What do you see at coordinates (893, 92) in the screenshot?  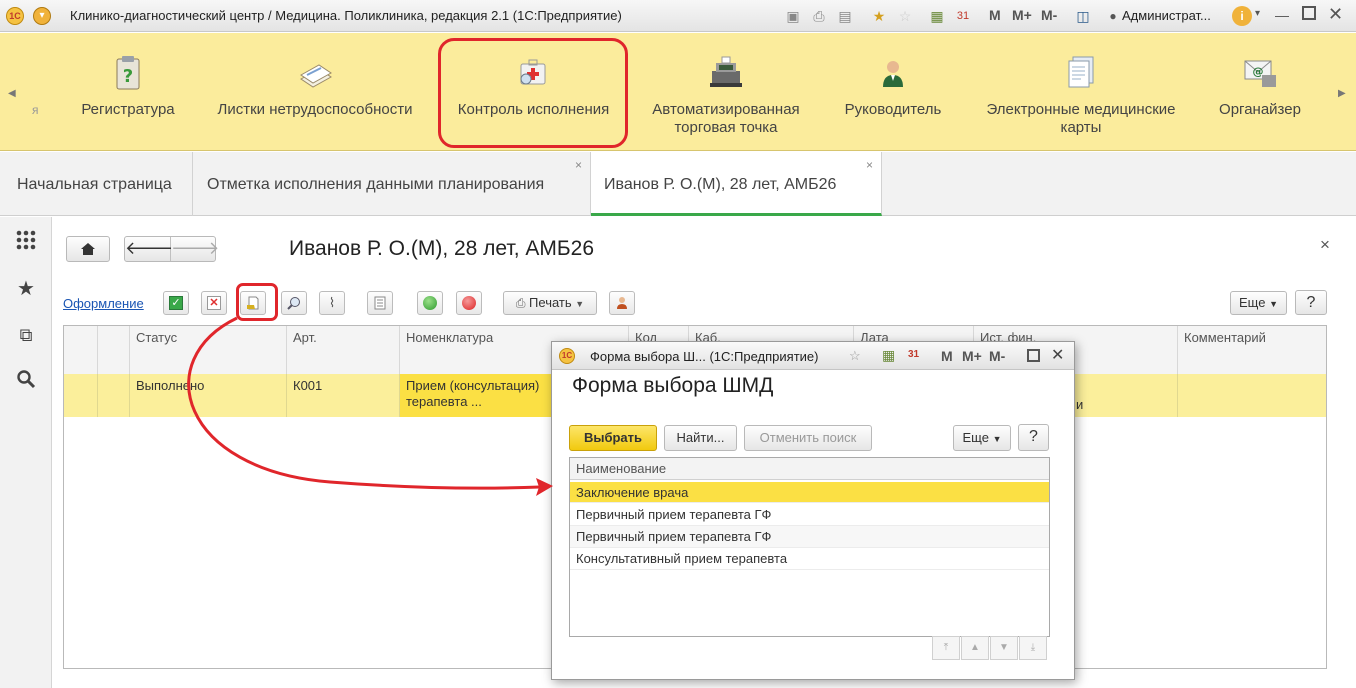 I see `section-manager: Руководитель` at bounding box center [893, 92].